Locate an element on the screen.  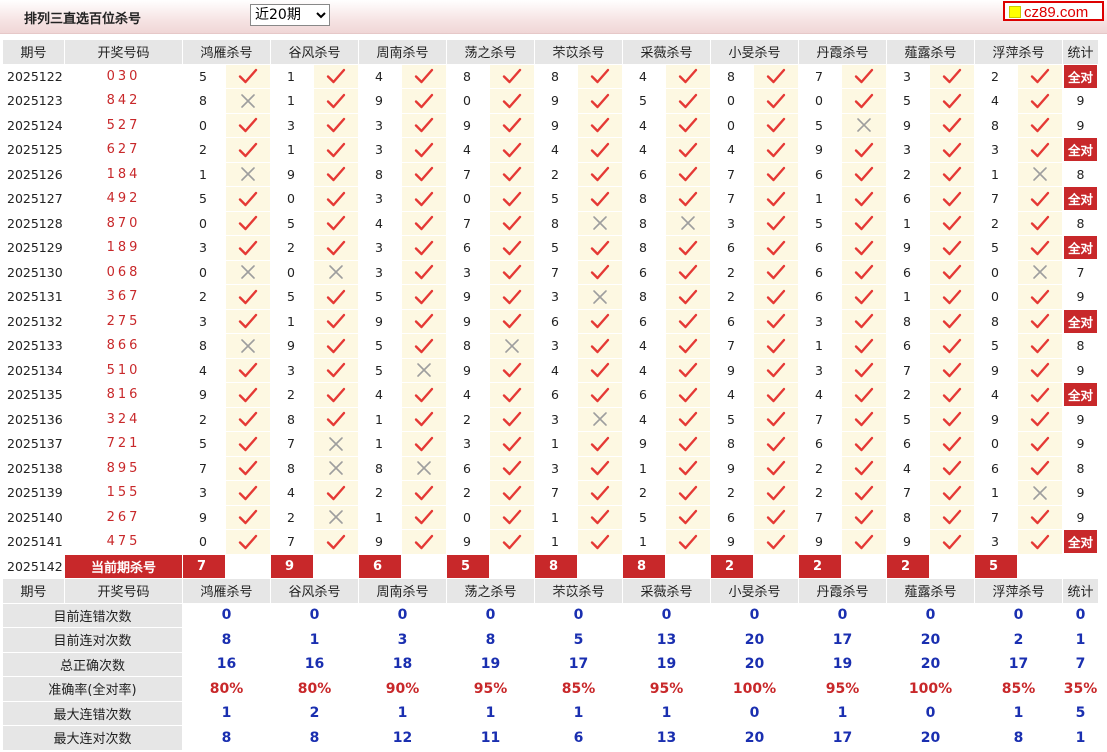
summary-value: 0 is located at coordinates (578, 615).